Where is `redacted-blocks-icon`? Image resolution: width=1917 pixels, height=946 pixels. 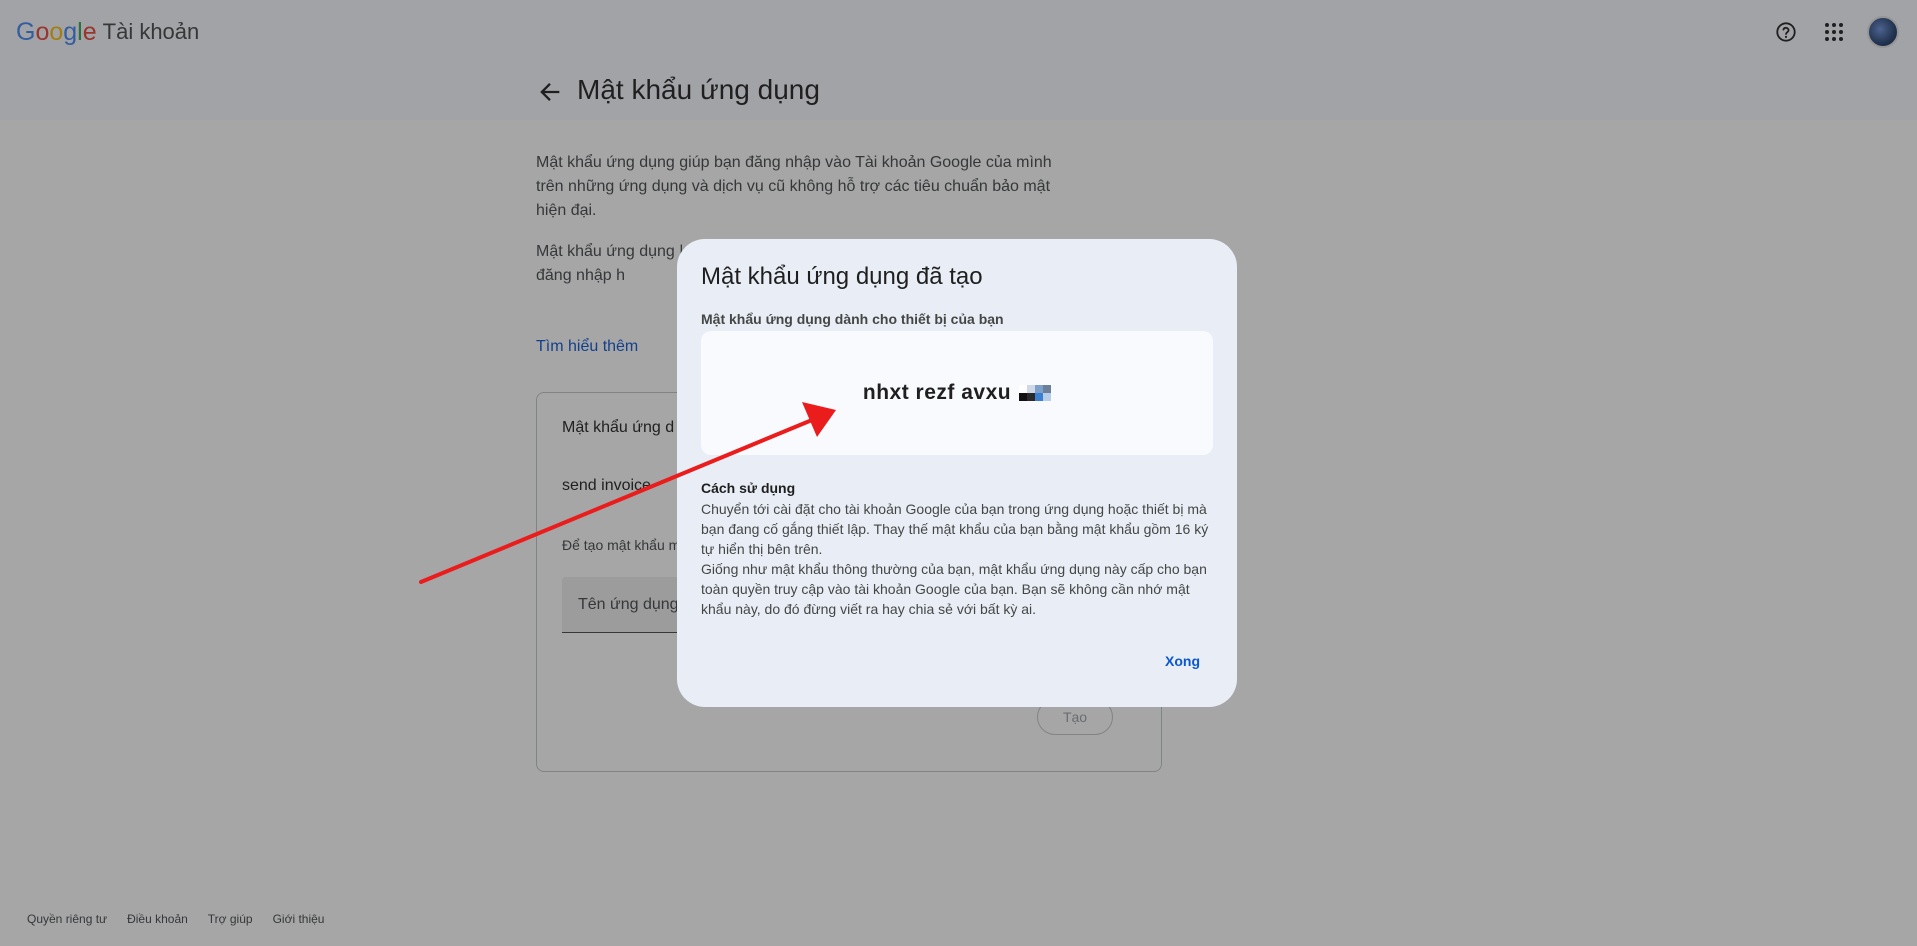 redacted-blocks-icon is located at coordinates (1035, 393).